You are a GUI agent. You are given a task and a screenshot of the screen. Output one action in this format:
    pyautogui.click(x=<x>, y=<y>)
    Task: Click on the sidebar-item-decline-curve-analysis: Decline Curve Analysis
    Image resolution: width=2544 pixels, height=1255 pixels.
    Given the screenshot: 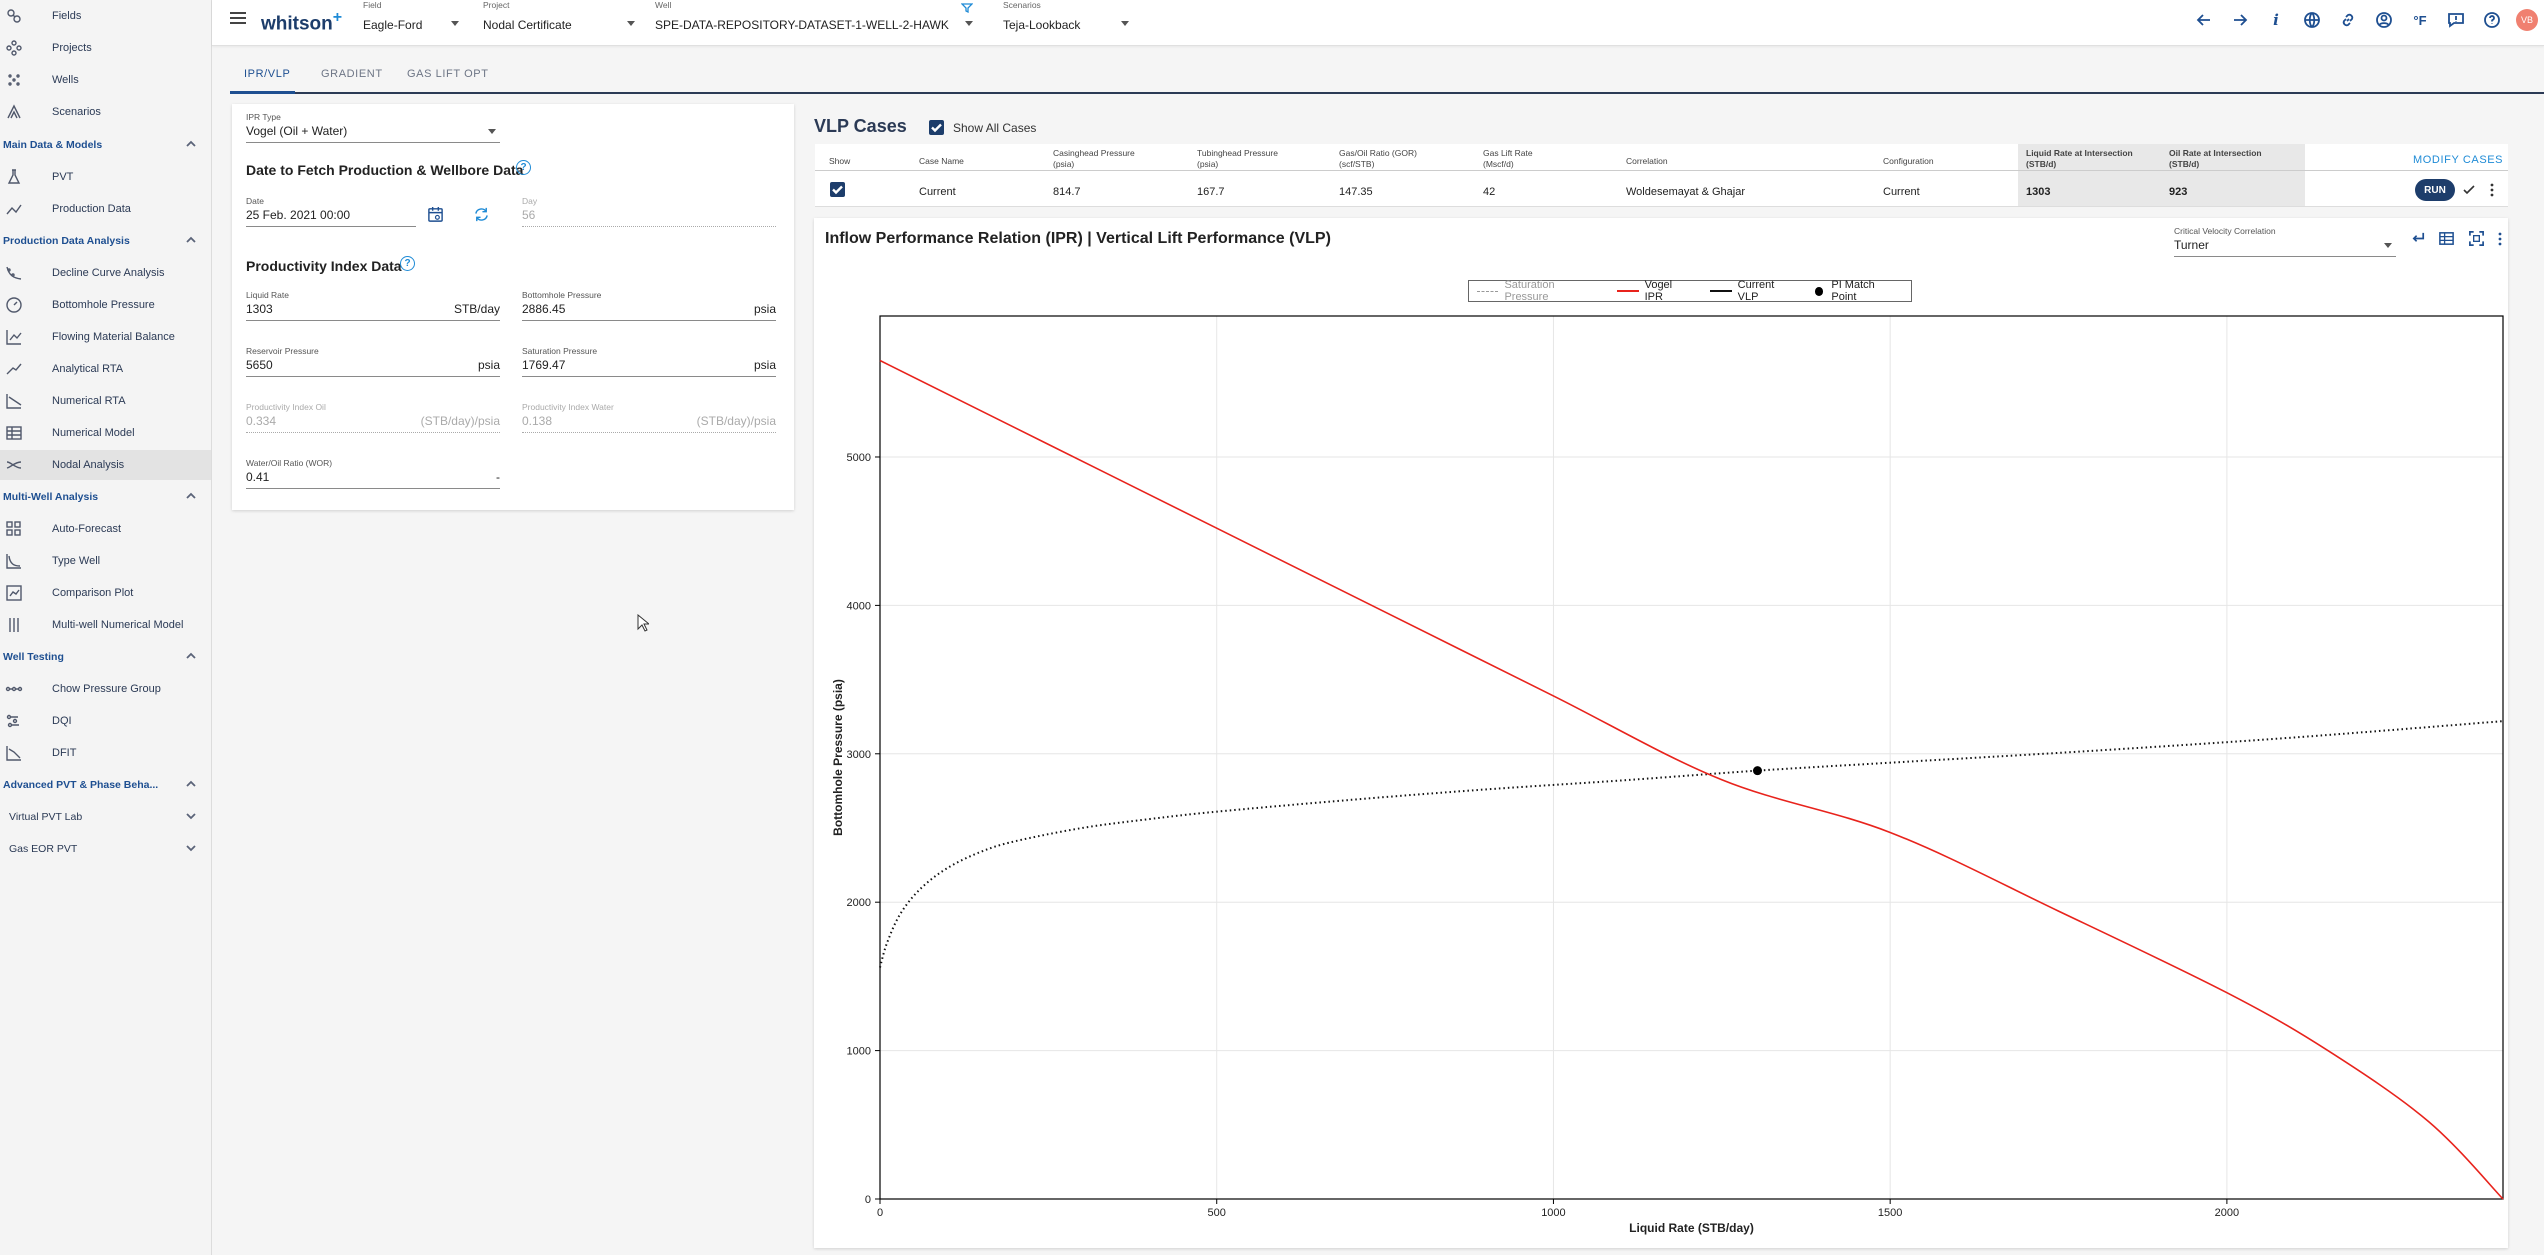 What is the action you would take?
    pyautogui.click(x=105, y=273)
    